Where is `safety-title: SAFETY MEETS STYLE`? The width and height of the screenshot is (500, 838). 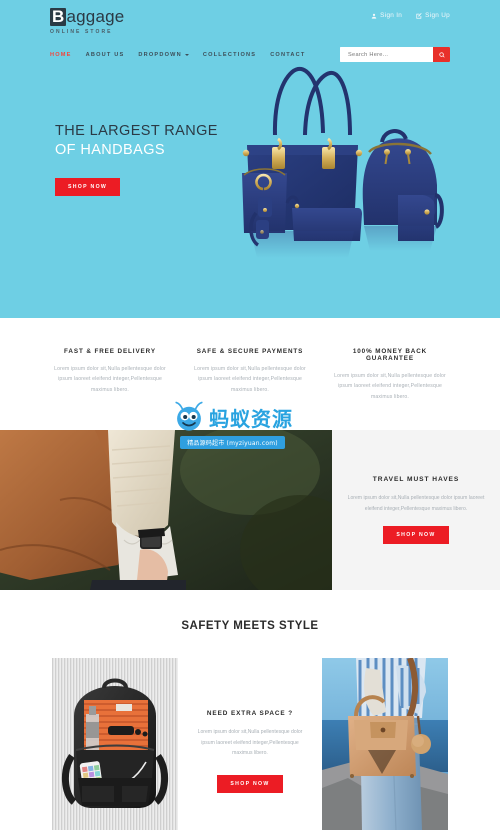 safety-title: SAFETY MEETS STYLE is located at coordinates (250, 626).